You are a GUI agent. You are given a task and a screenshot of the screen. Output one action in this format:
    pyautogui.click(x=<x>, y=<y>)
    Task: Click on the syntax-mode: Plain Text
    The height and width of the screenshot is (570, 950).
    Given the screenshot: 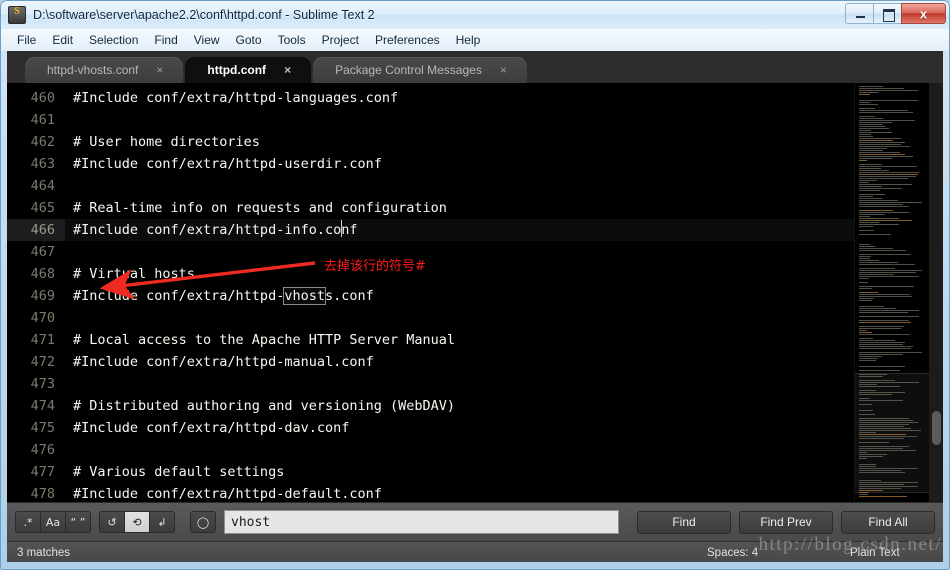 What is the action you would take?
    pyautogui.click(x=875, y=553)
    